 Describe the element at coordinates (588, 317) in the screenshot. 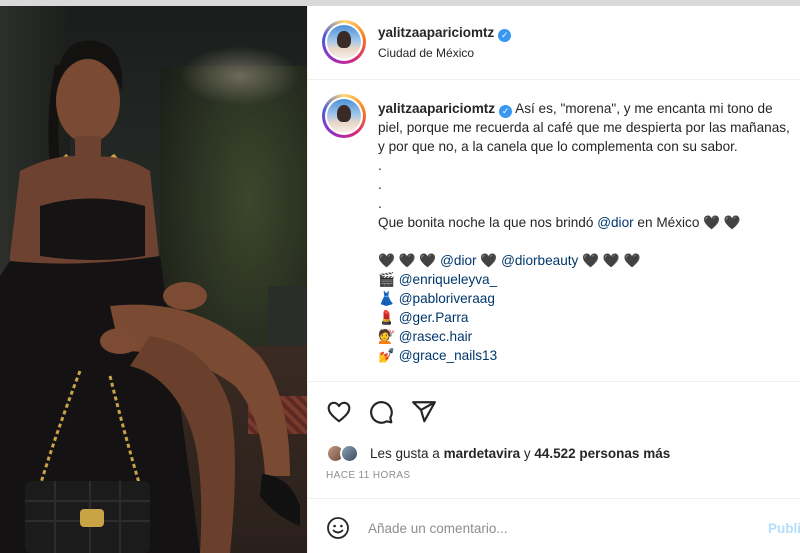

I see `credit-line: 💄 @ger.Parra` at that location.